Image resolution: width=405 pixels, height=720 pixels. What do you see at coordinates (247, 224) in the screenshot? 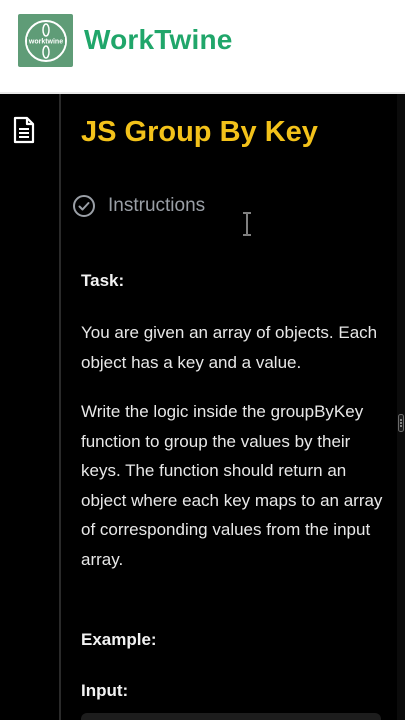
I see `text-cursor-icon` at bounding box center [247, 224].